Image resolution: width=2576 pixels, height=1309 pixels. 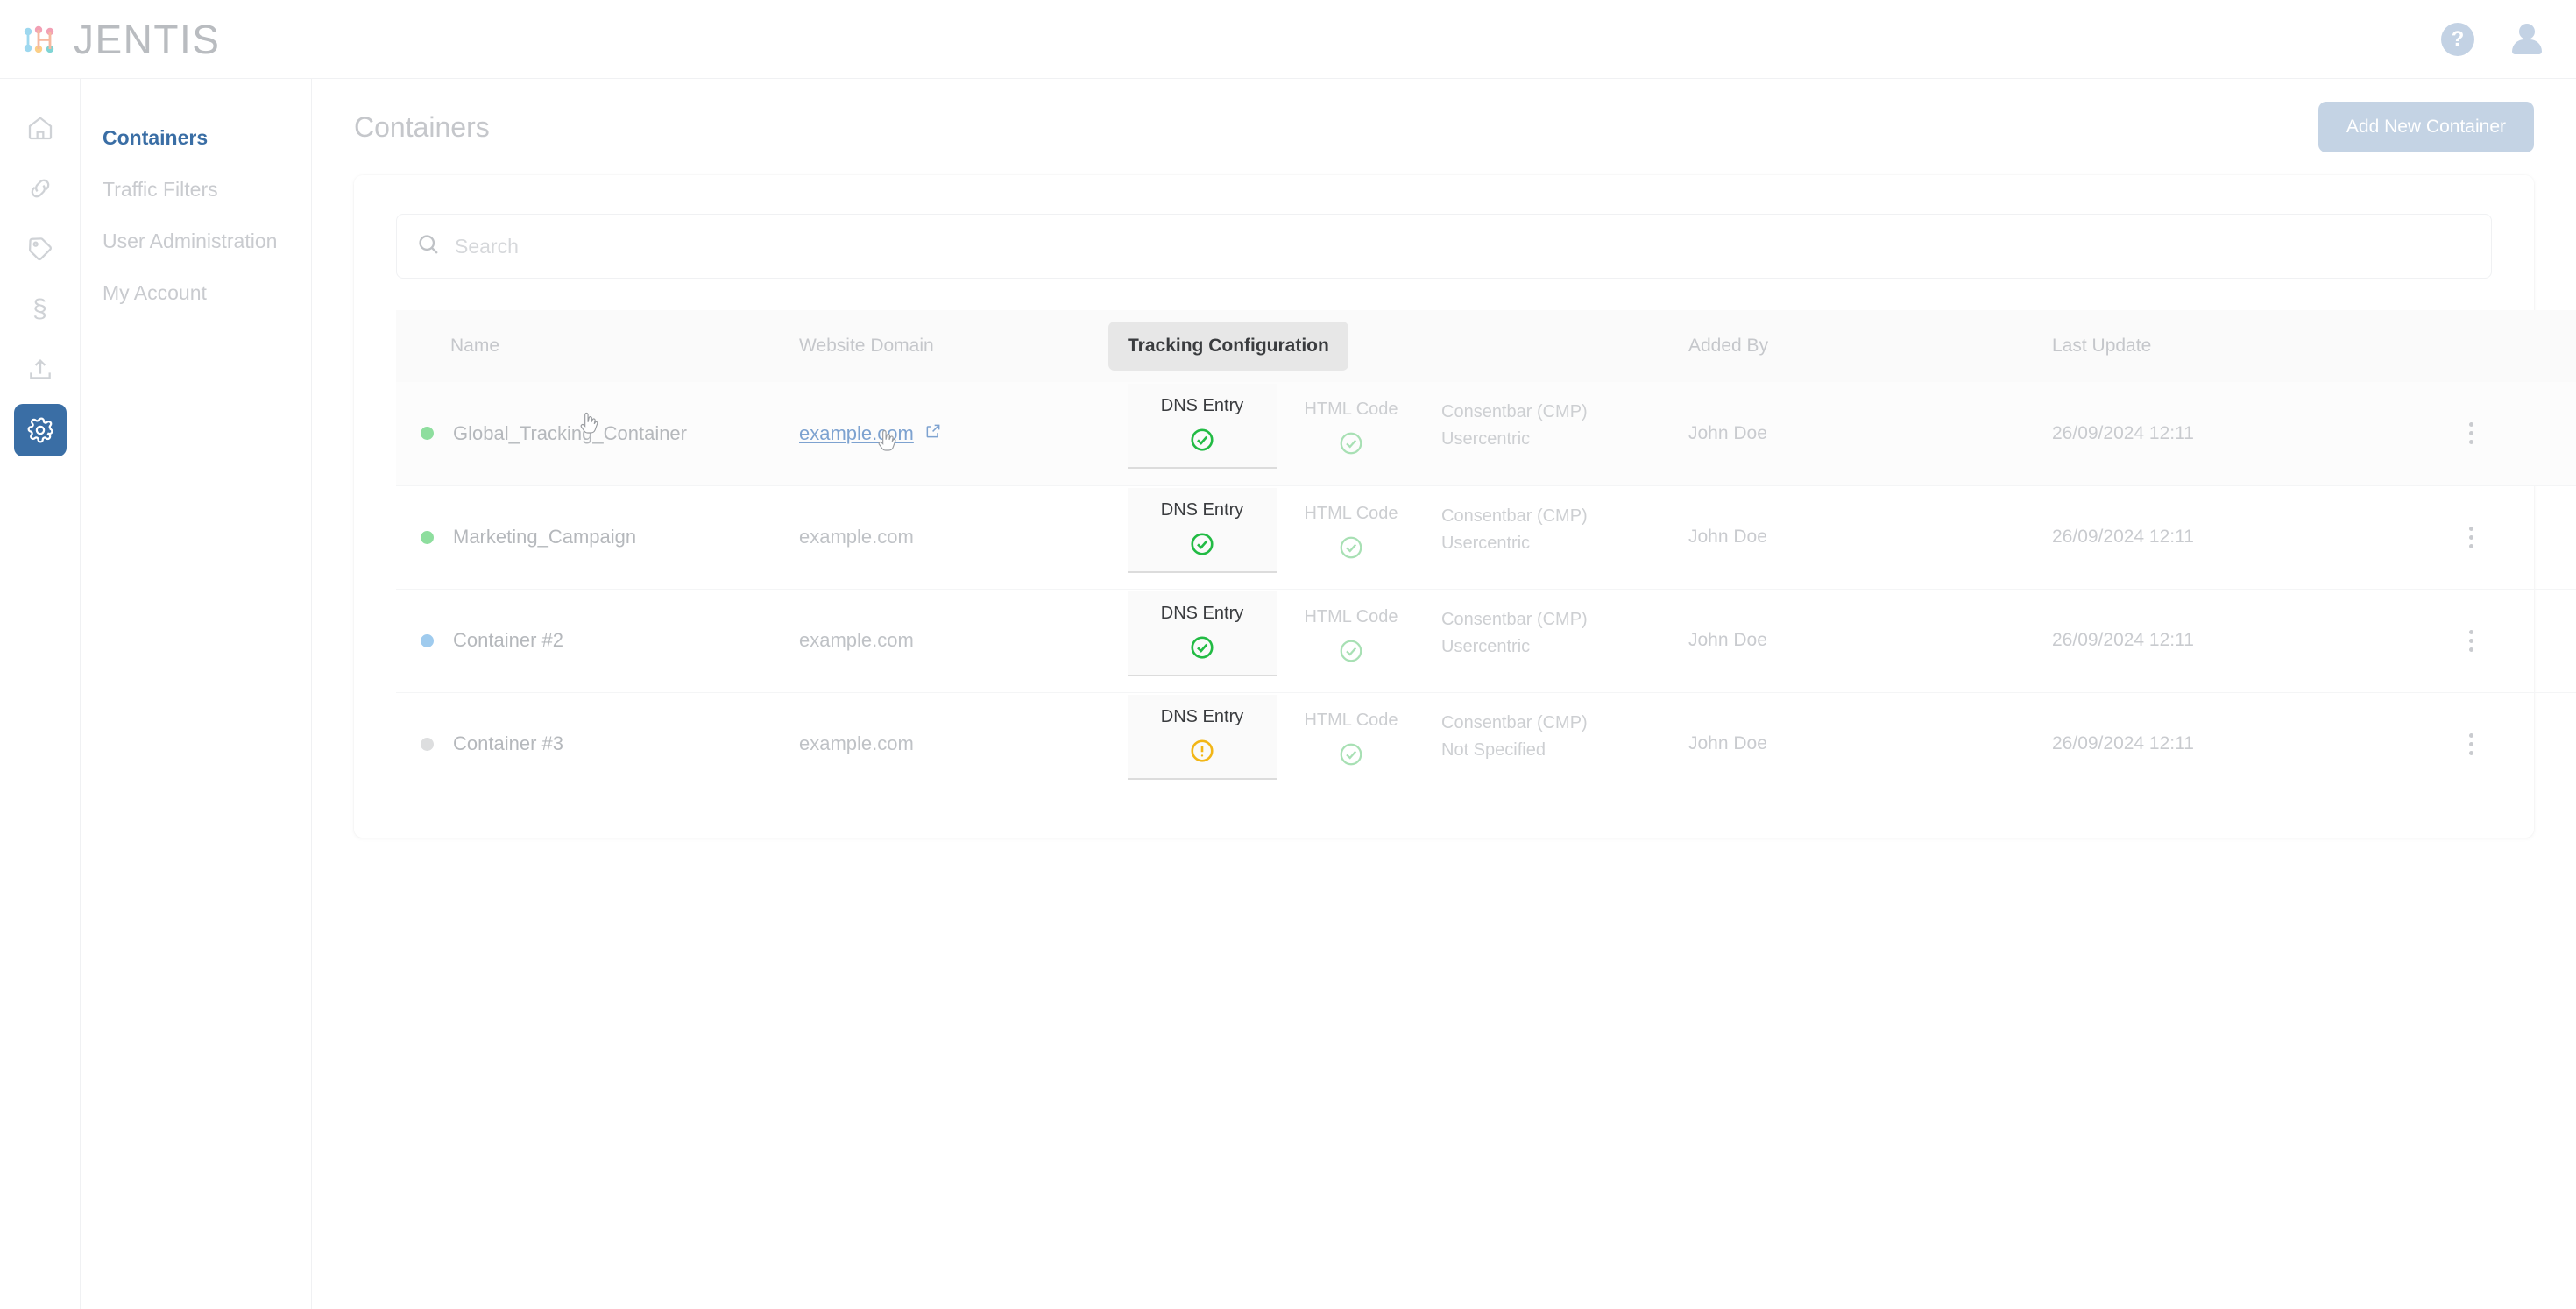 I want to click on brand-logo: JENTIS, so click(x=121, y=39).